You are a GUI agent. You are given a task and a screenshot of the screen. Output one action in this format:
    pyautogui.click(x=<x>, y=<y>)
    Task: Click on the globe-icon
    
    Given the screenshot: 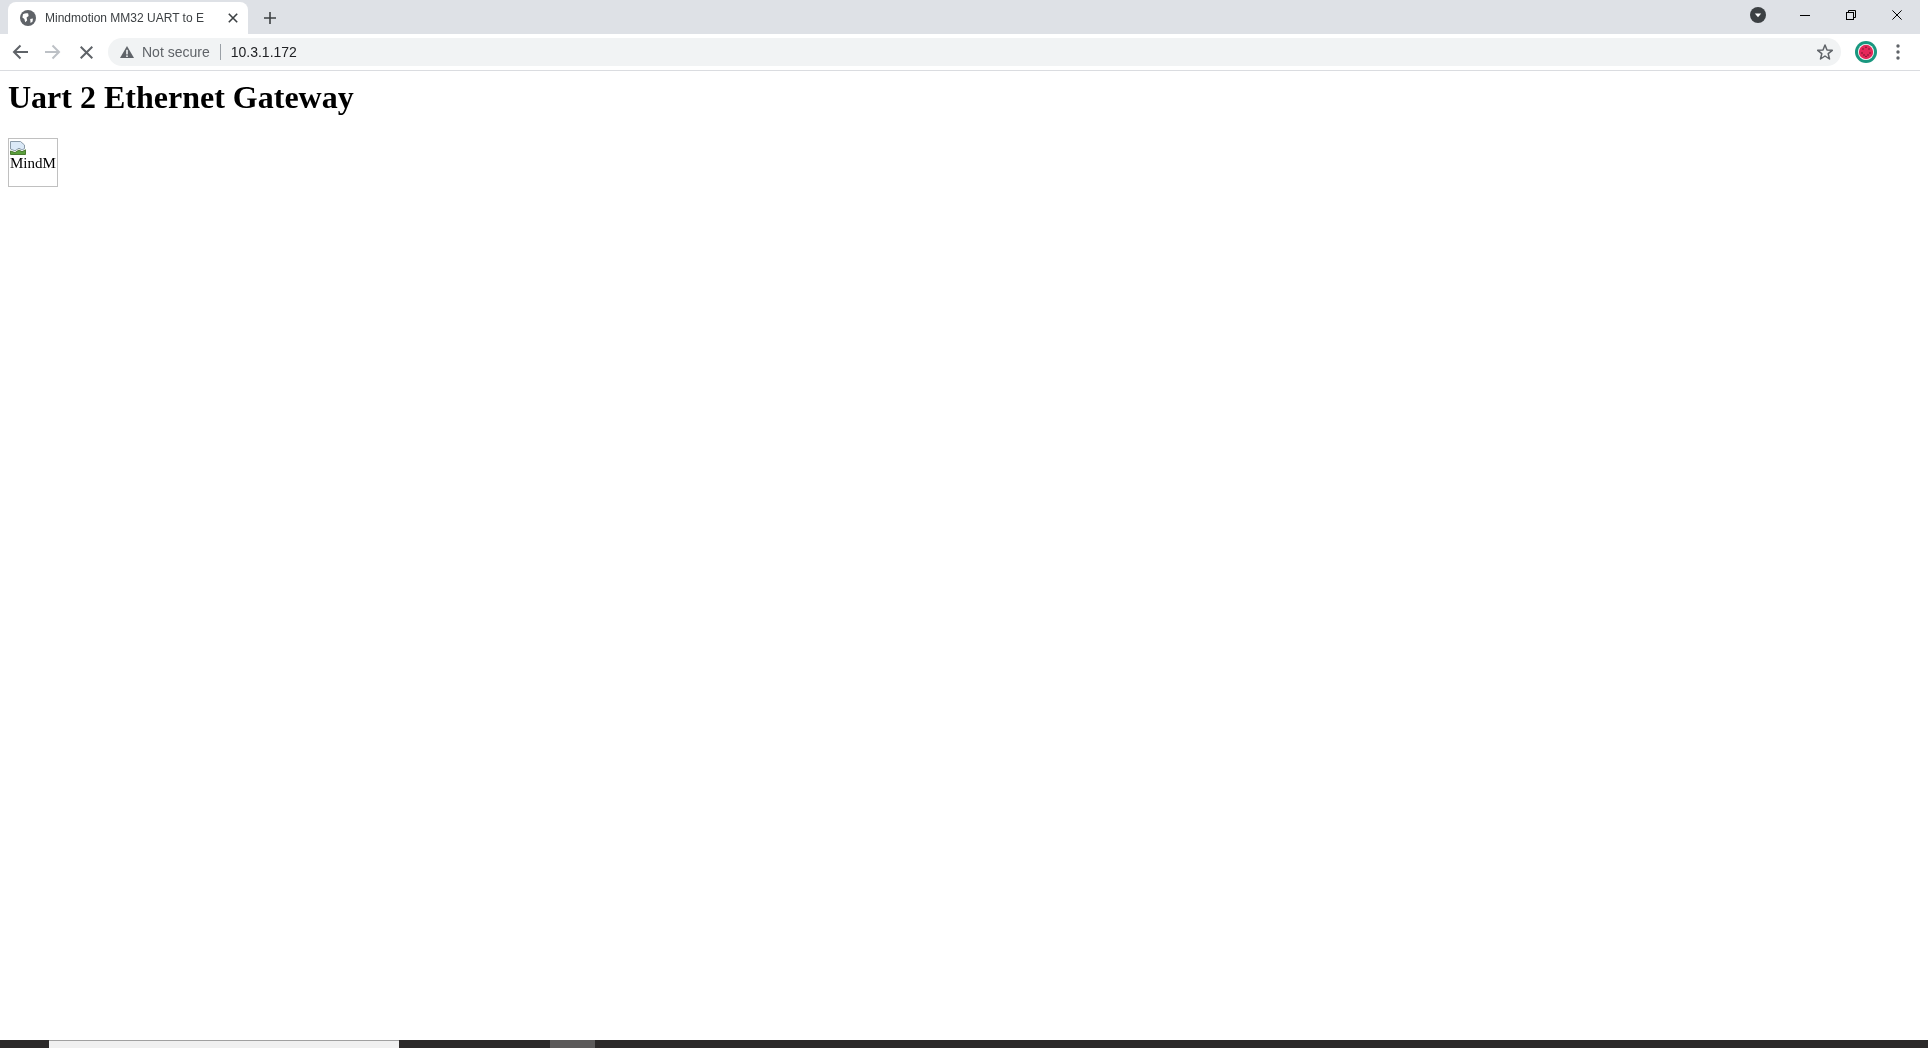 What is the action you would take?
    pyautogui.click(x=28, y=18)
    